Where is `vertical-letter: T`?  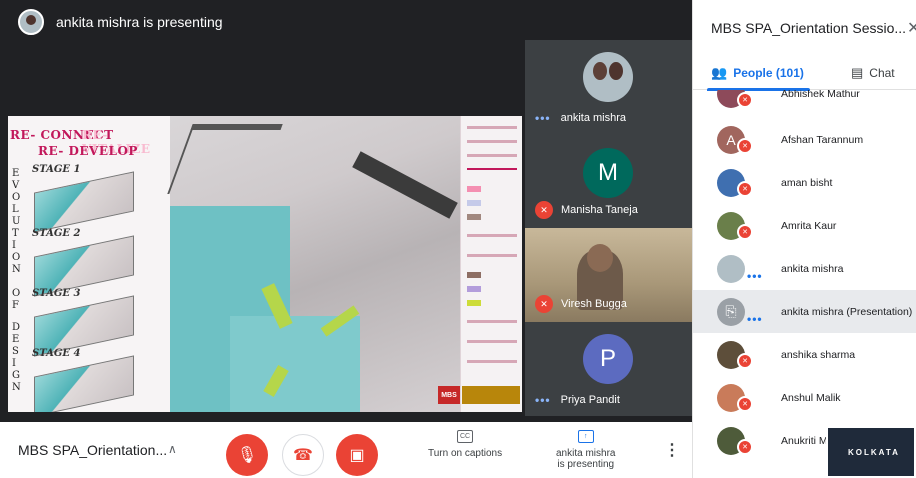 vertical-letter: T is located at coordinates (15, 233).